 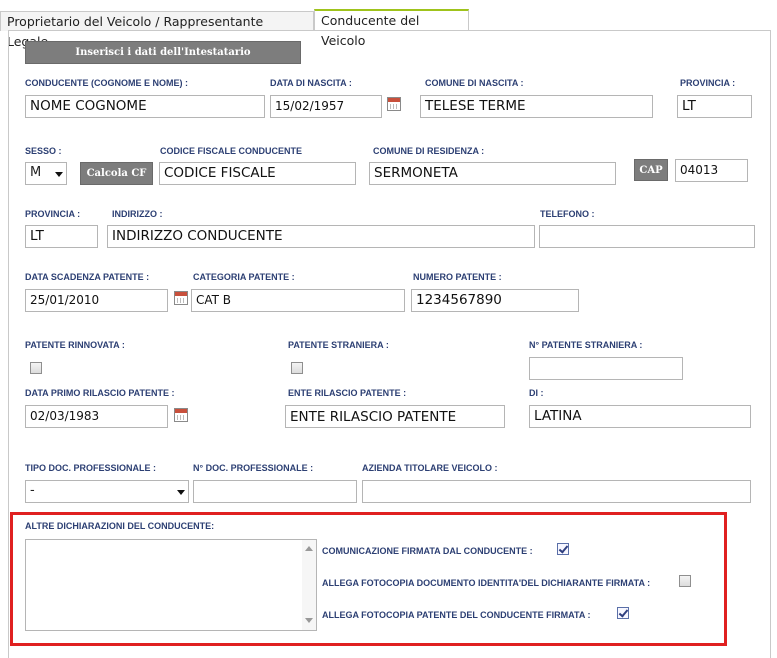 What do you see at coordinates (714, 106) in the screenshot?
I see `birth-province-input: LT` at bounding box center [714, 106].